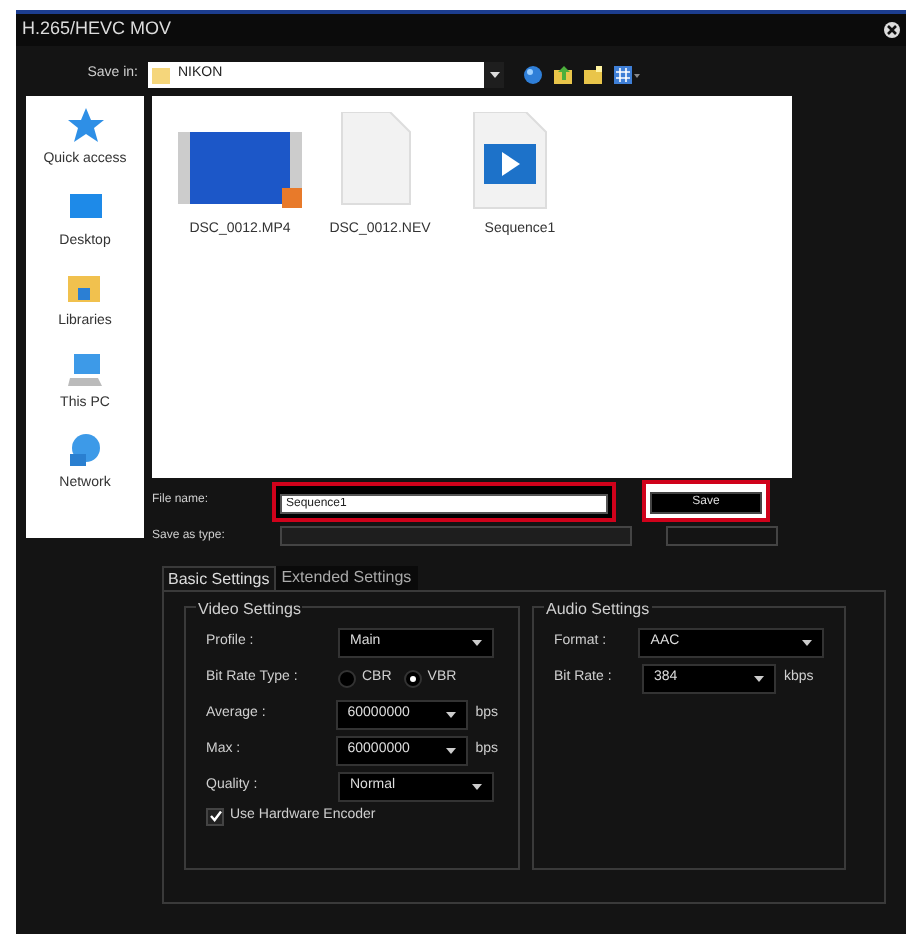 The image size is (906, 946). I want to click on view-menu-icon, so click(627, 74).